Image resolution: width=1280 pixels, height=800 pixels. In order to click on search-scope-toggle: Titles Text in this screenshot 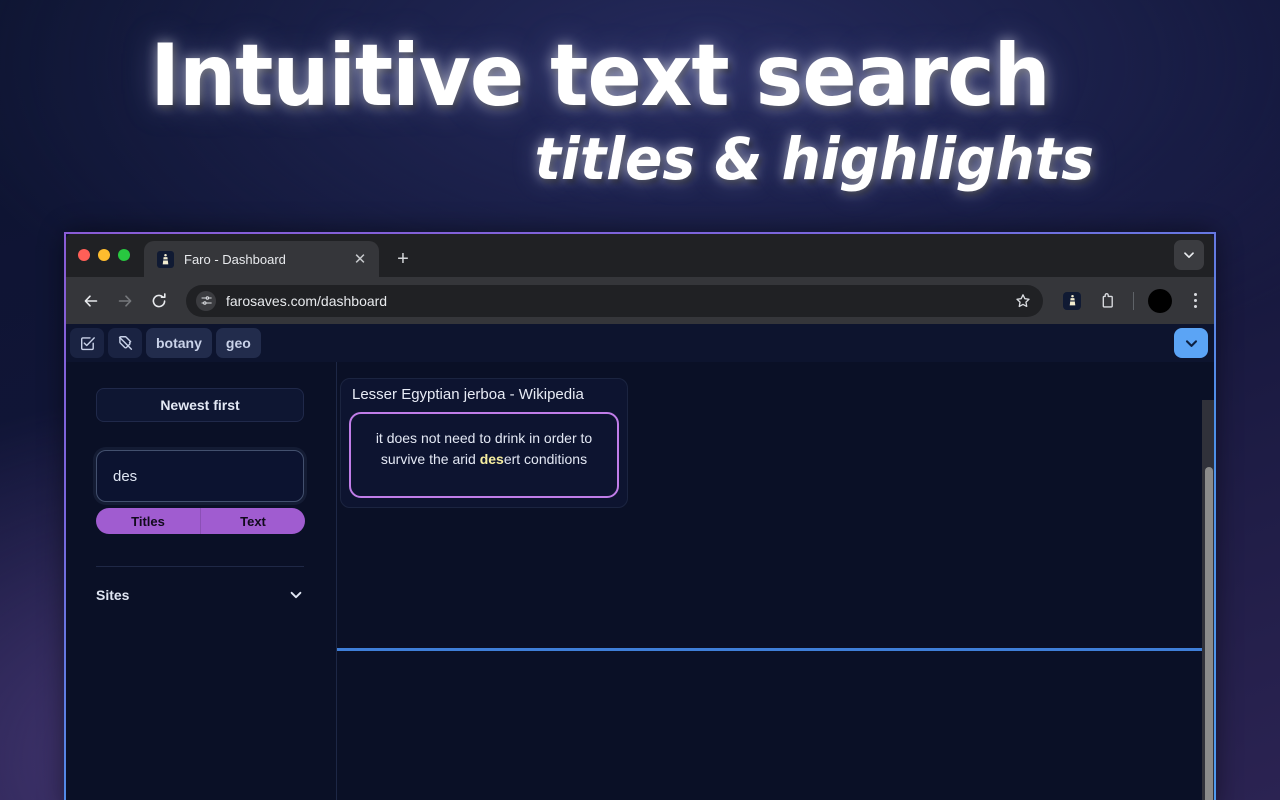, I will do `click(200, 521)`.